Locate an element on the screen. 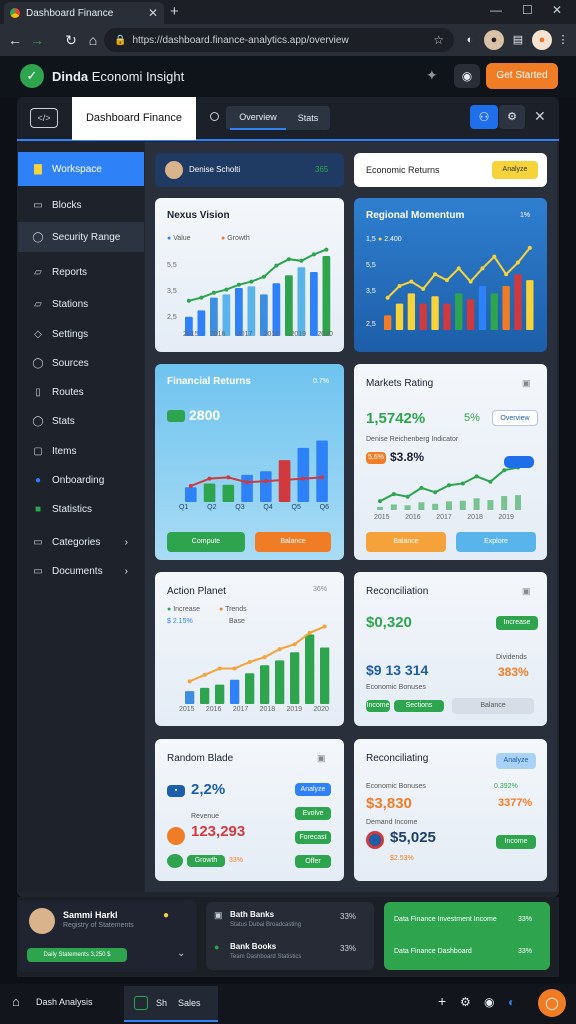 This screenshot has height=1024, width=576. sidebar-item-stats: ◯ Stats is located at coordinates (81, 421).